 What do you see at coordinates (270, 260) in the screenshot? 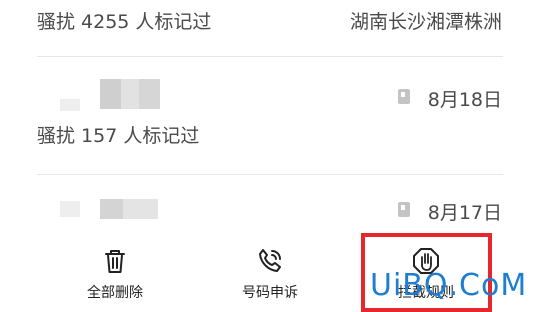
I see `phone-appeal-icon` at bounding box center [270, 260].